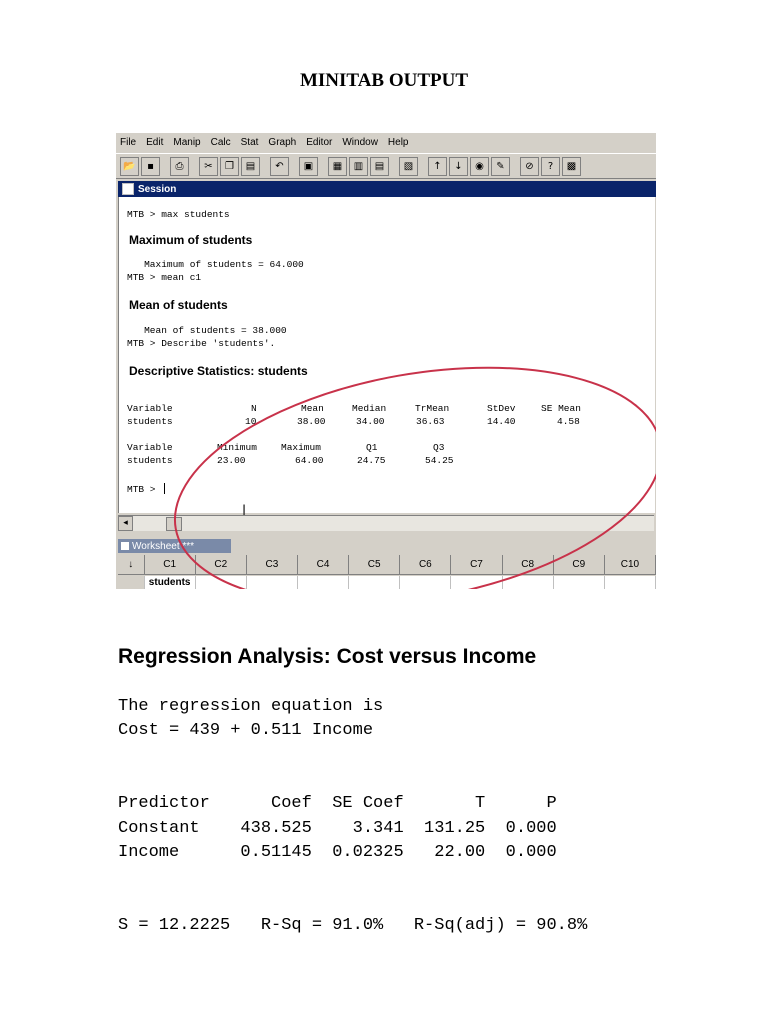  I want to click on worksheet-column-header: ↓ C1 C2 C3 C4 C5 C6 C7 C8 C9 C10, so click(387, 565).